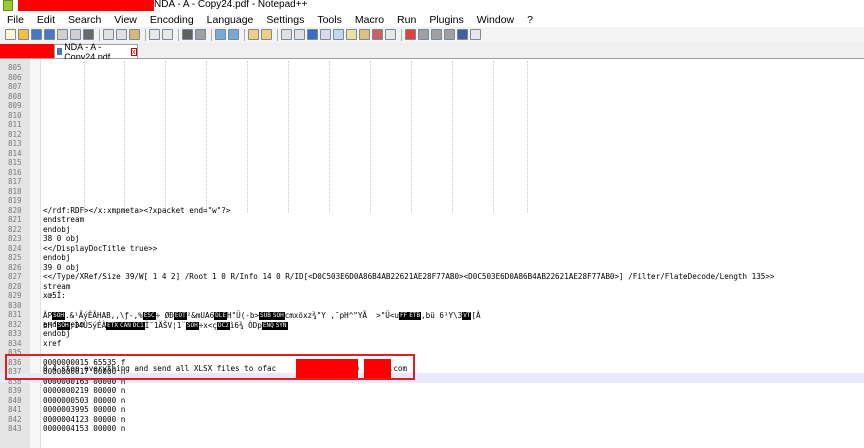 The image size is (864, 448). Describe the element at coordinates (445, 20) in the screenshot. I see `menu-plugins: Plugins` at that location.